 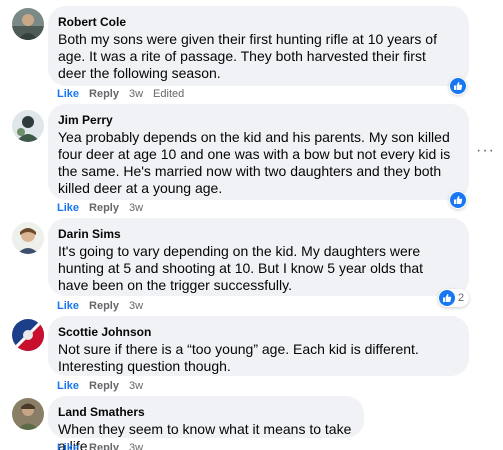 I want to click on comment-author: Robert Cole, so click(x=257, y=22).